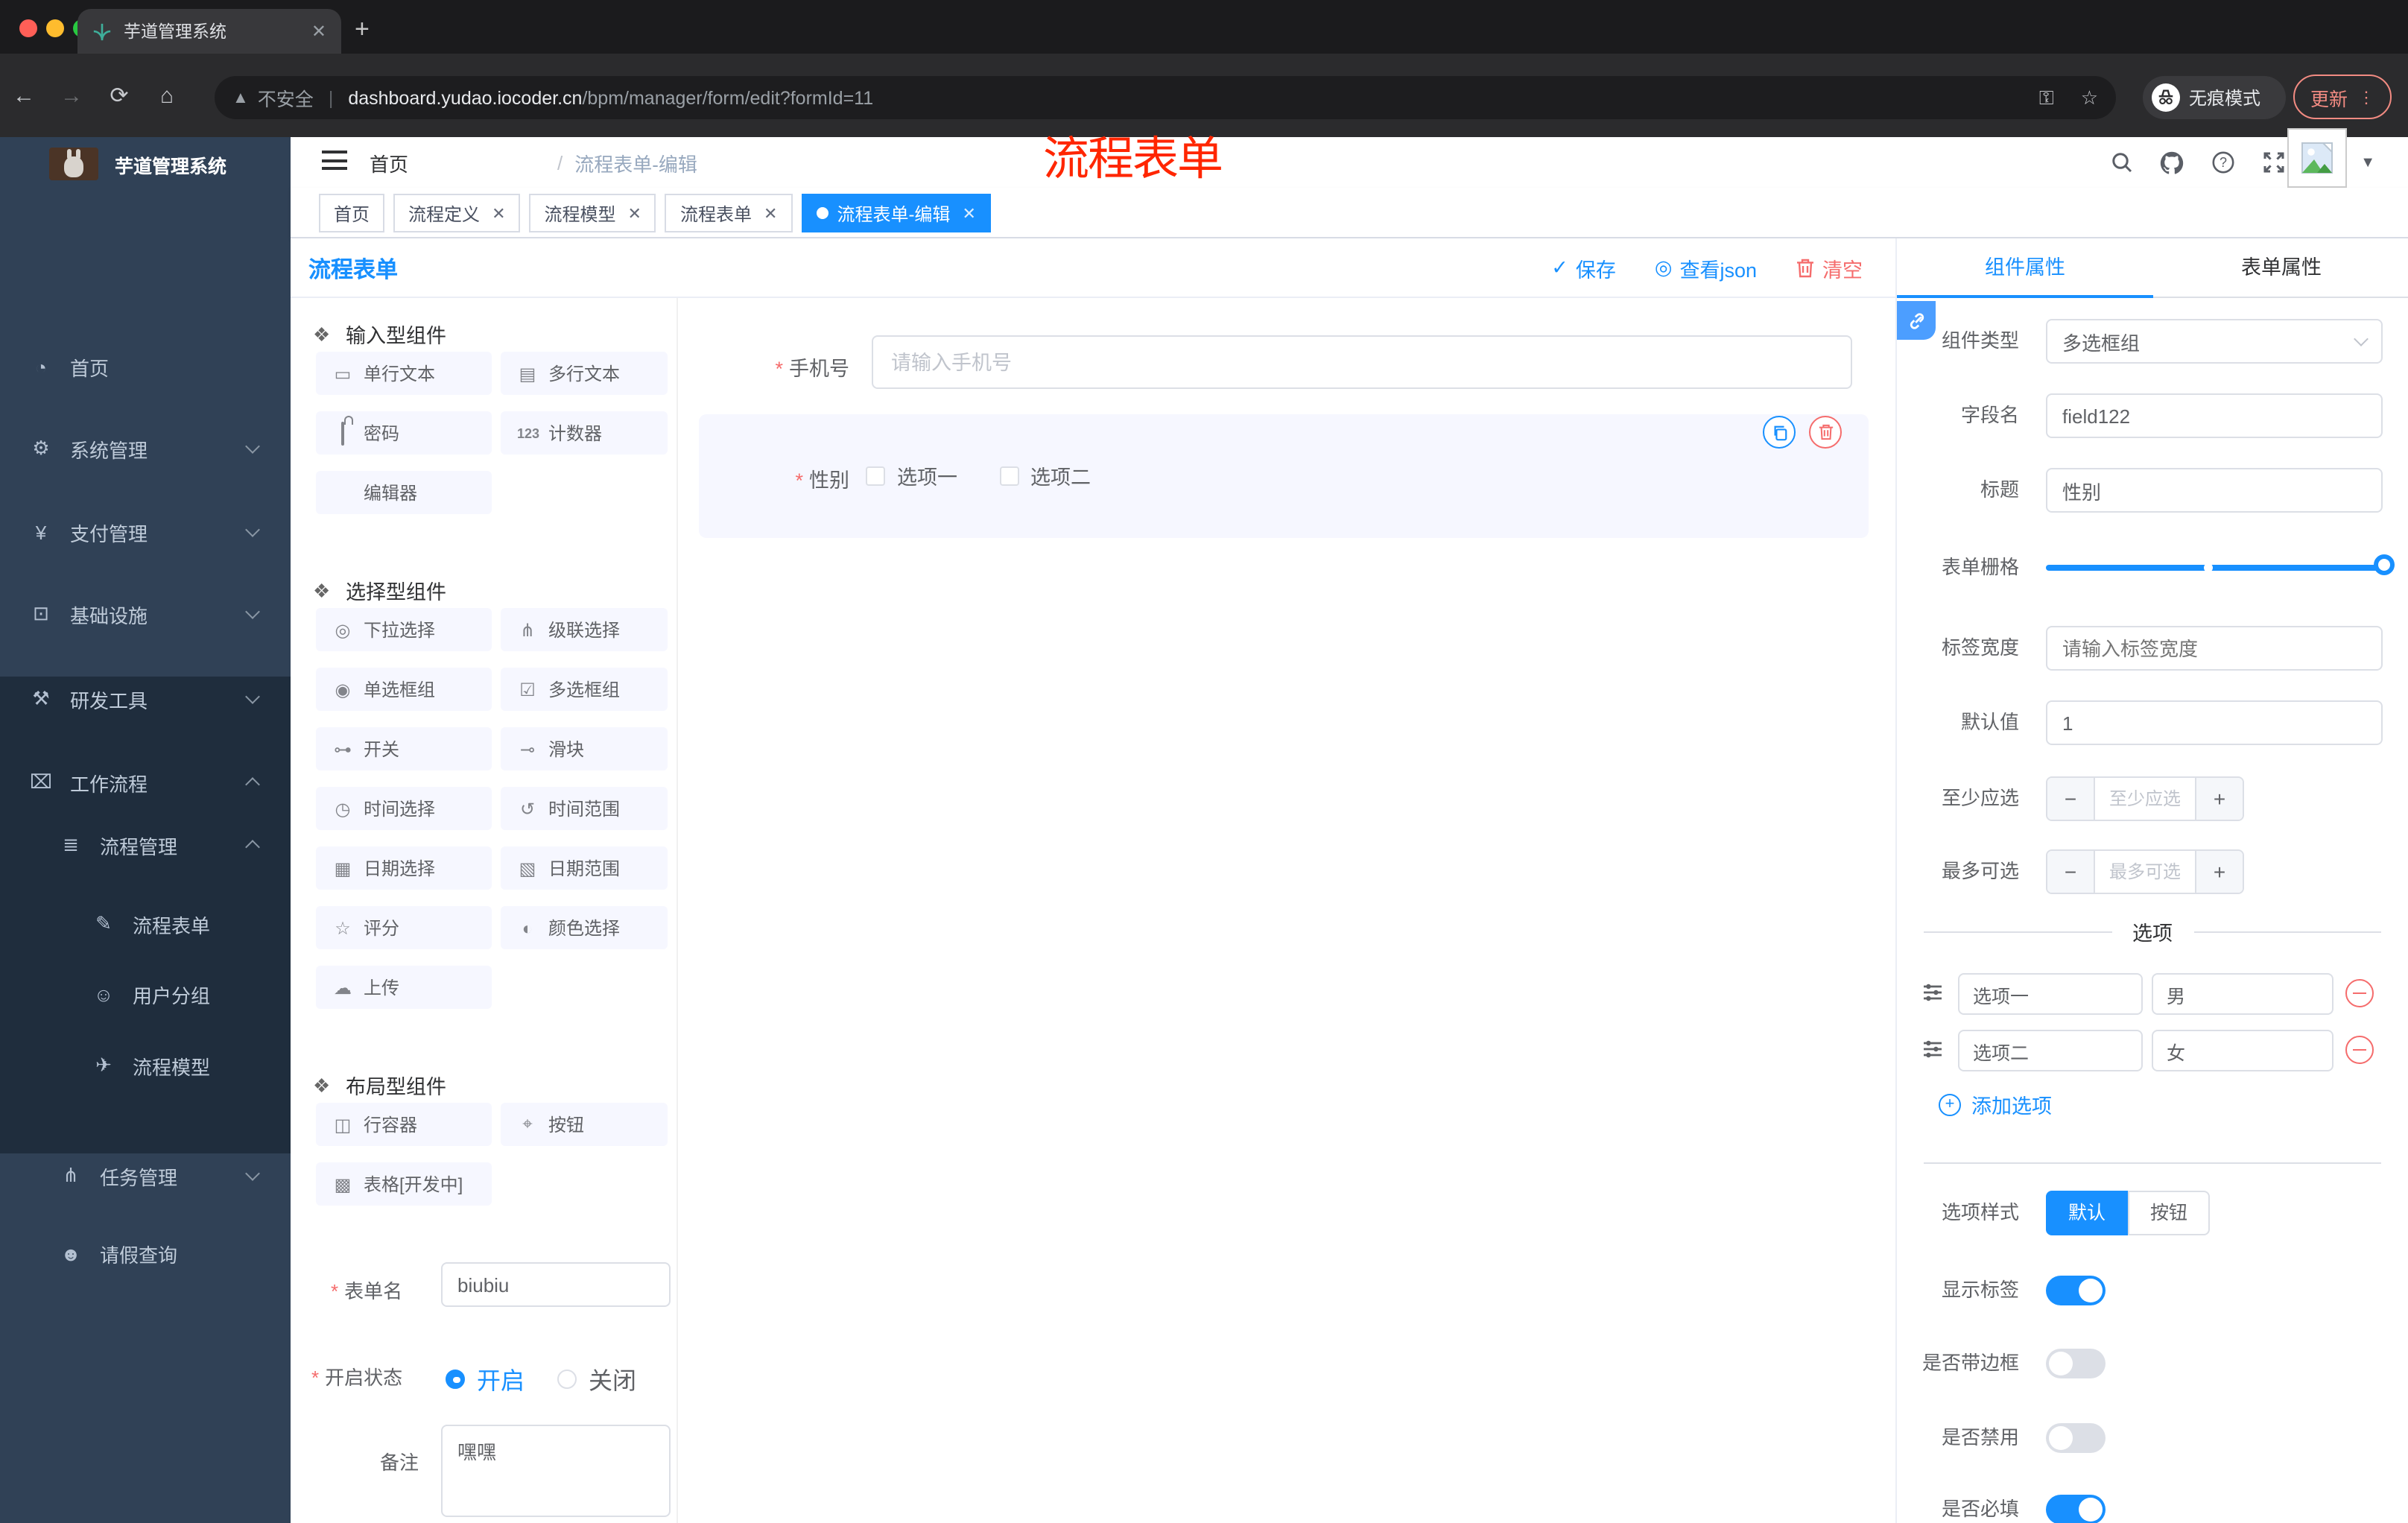  What do you see at coordinates (145, 783) in the screenshot?
I see `sidebar-item-工作流程: ⌧ 工作流程` at bounding box center [145, 783].